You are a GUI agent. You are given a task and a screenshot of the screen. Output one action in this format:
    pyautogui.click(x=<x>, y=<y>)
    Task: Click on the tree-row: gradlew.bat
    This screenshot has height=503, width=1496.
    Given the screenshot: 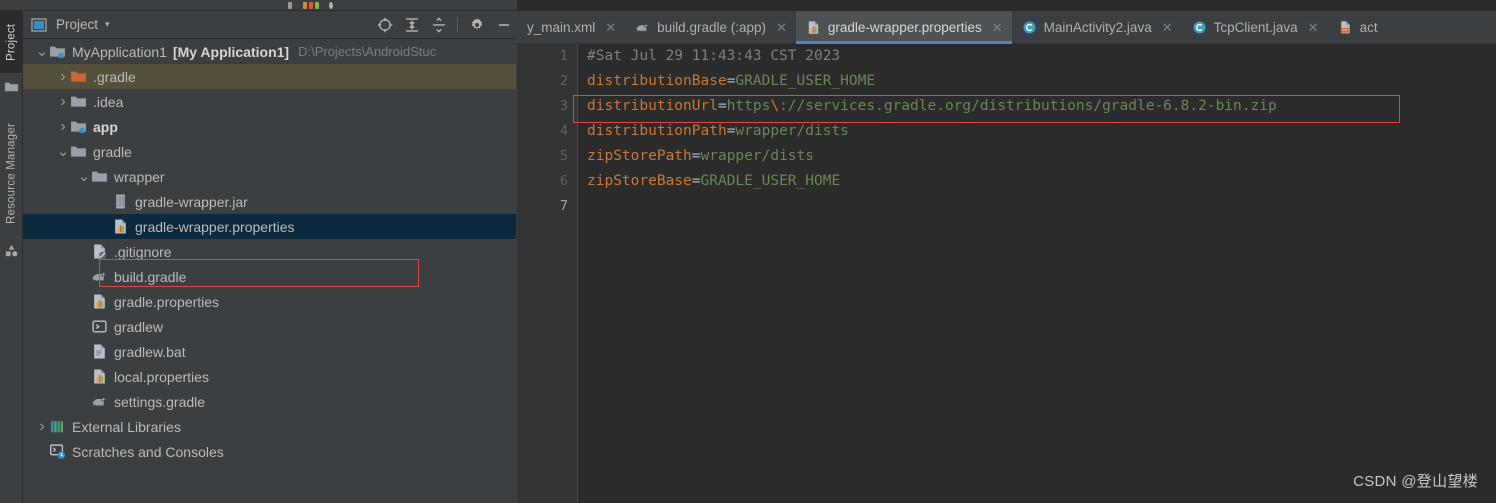 What is the action you would take?
    pyautogui.click(x=269, y=351)
    